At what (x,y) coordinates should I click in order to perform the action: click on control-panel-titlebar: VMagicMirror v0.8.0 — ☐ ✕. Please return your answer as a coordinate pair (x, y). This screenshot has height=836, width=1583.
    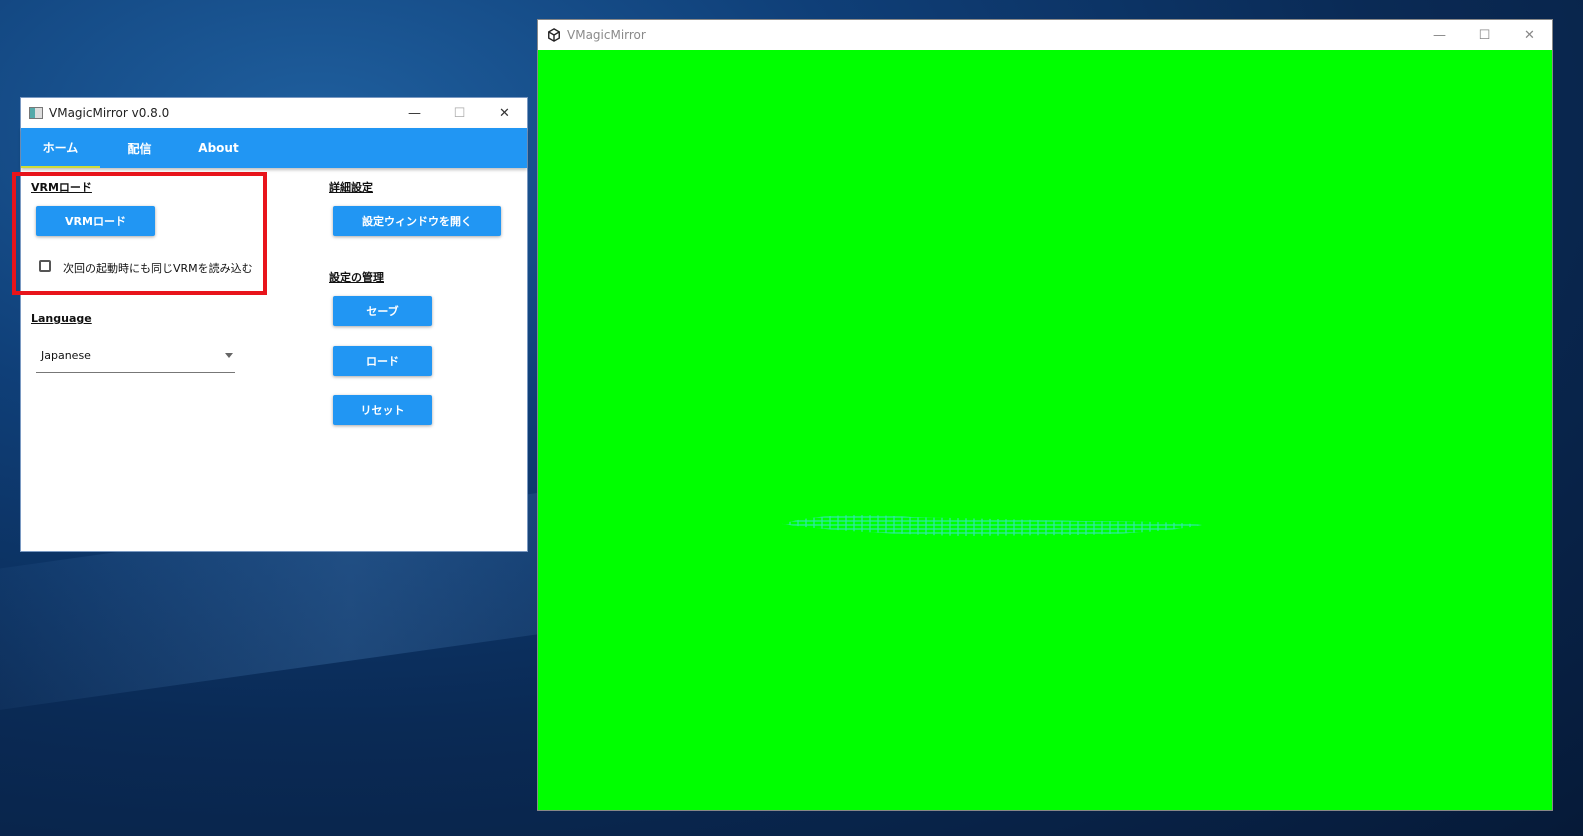
    Looking at the image, I should click on (274, 113).